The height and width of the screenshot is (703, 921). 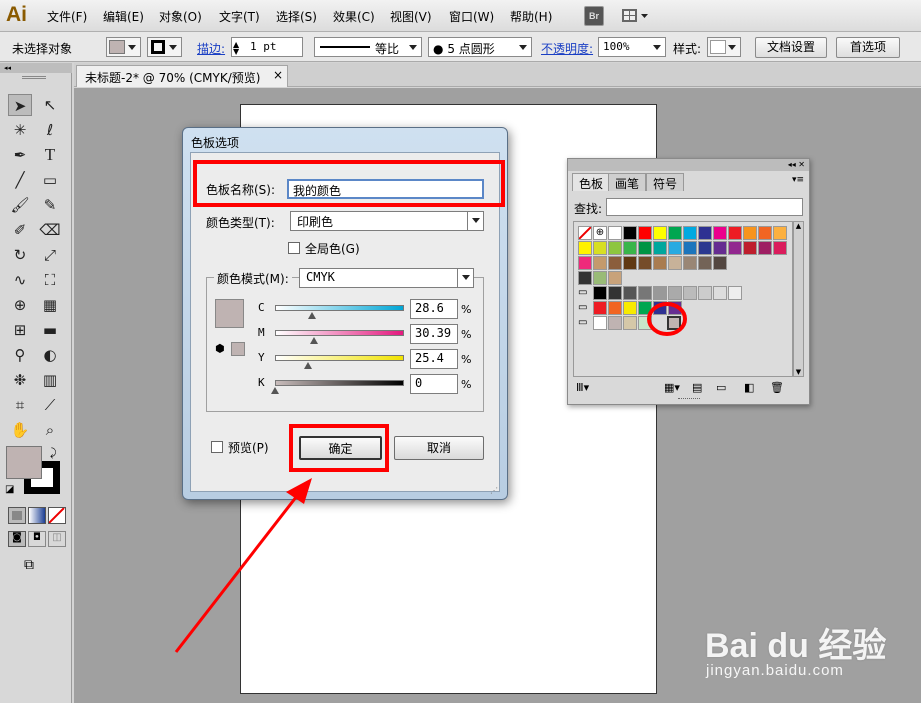 What do you see at coordinates (20, 130) in the screenshot?
I see `magic-wand-tool-icon: ✳` at bounding box center [20, 130].